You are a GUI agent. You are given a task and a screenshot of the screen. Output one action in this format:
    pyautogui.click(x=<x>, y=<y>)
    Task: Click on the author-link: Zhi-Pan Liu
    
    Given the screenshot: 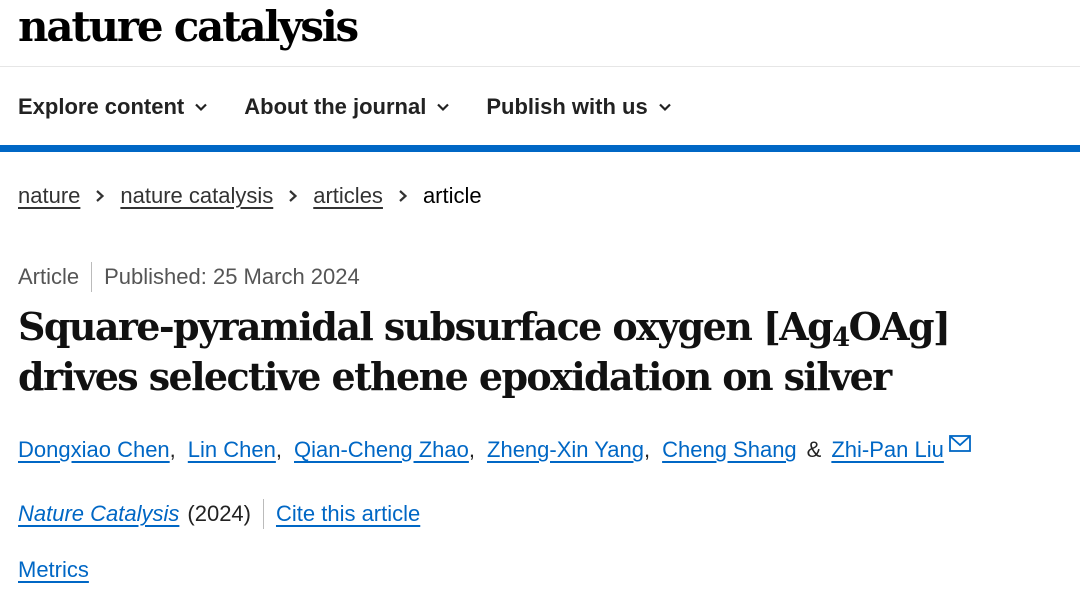 What is the action you would take?
    pyautogui.click(x=887, y=450)
    